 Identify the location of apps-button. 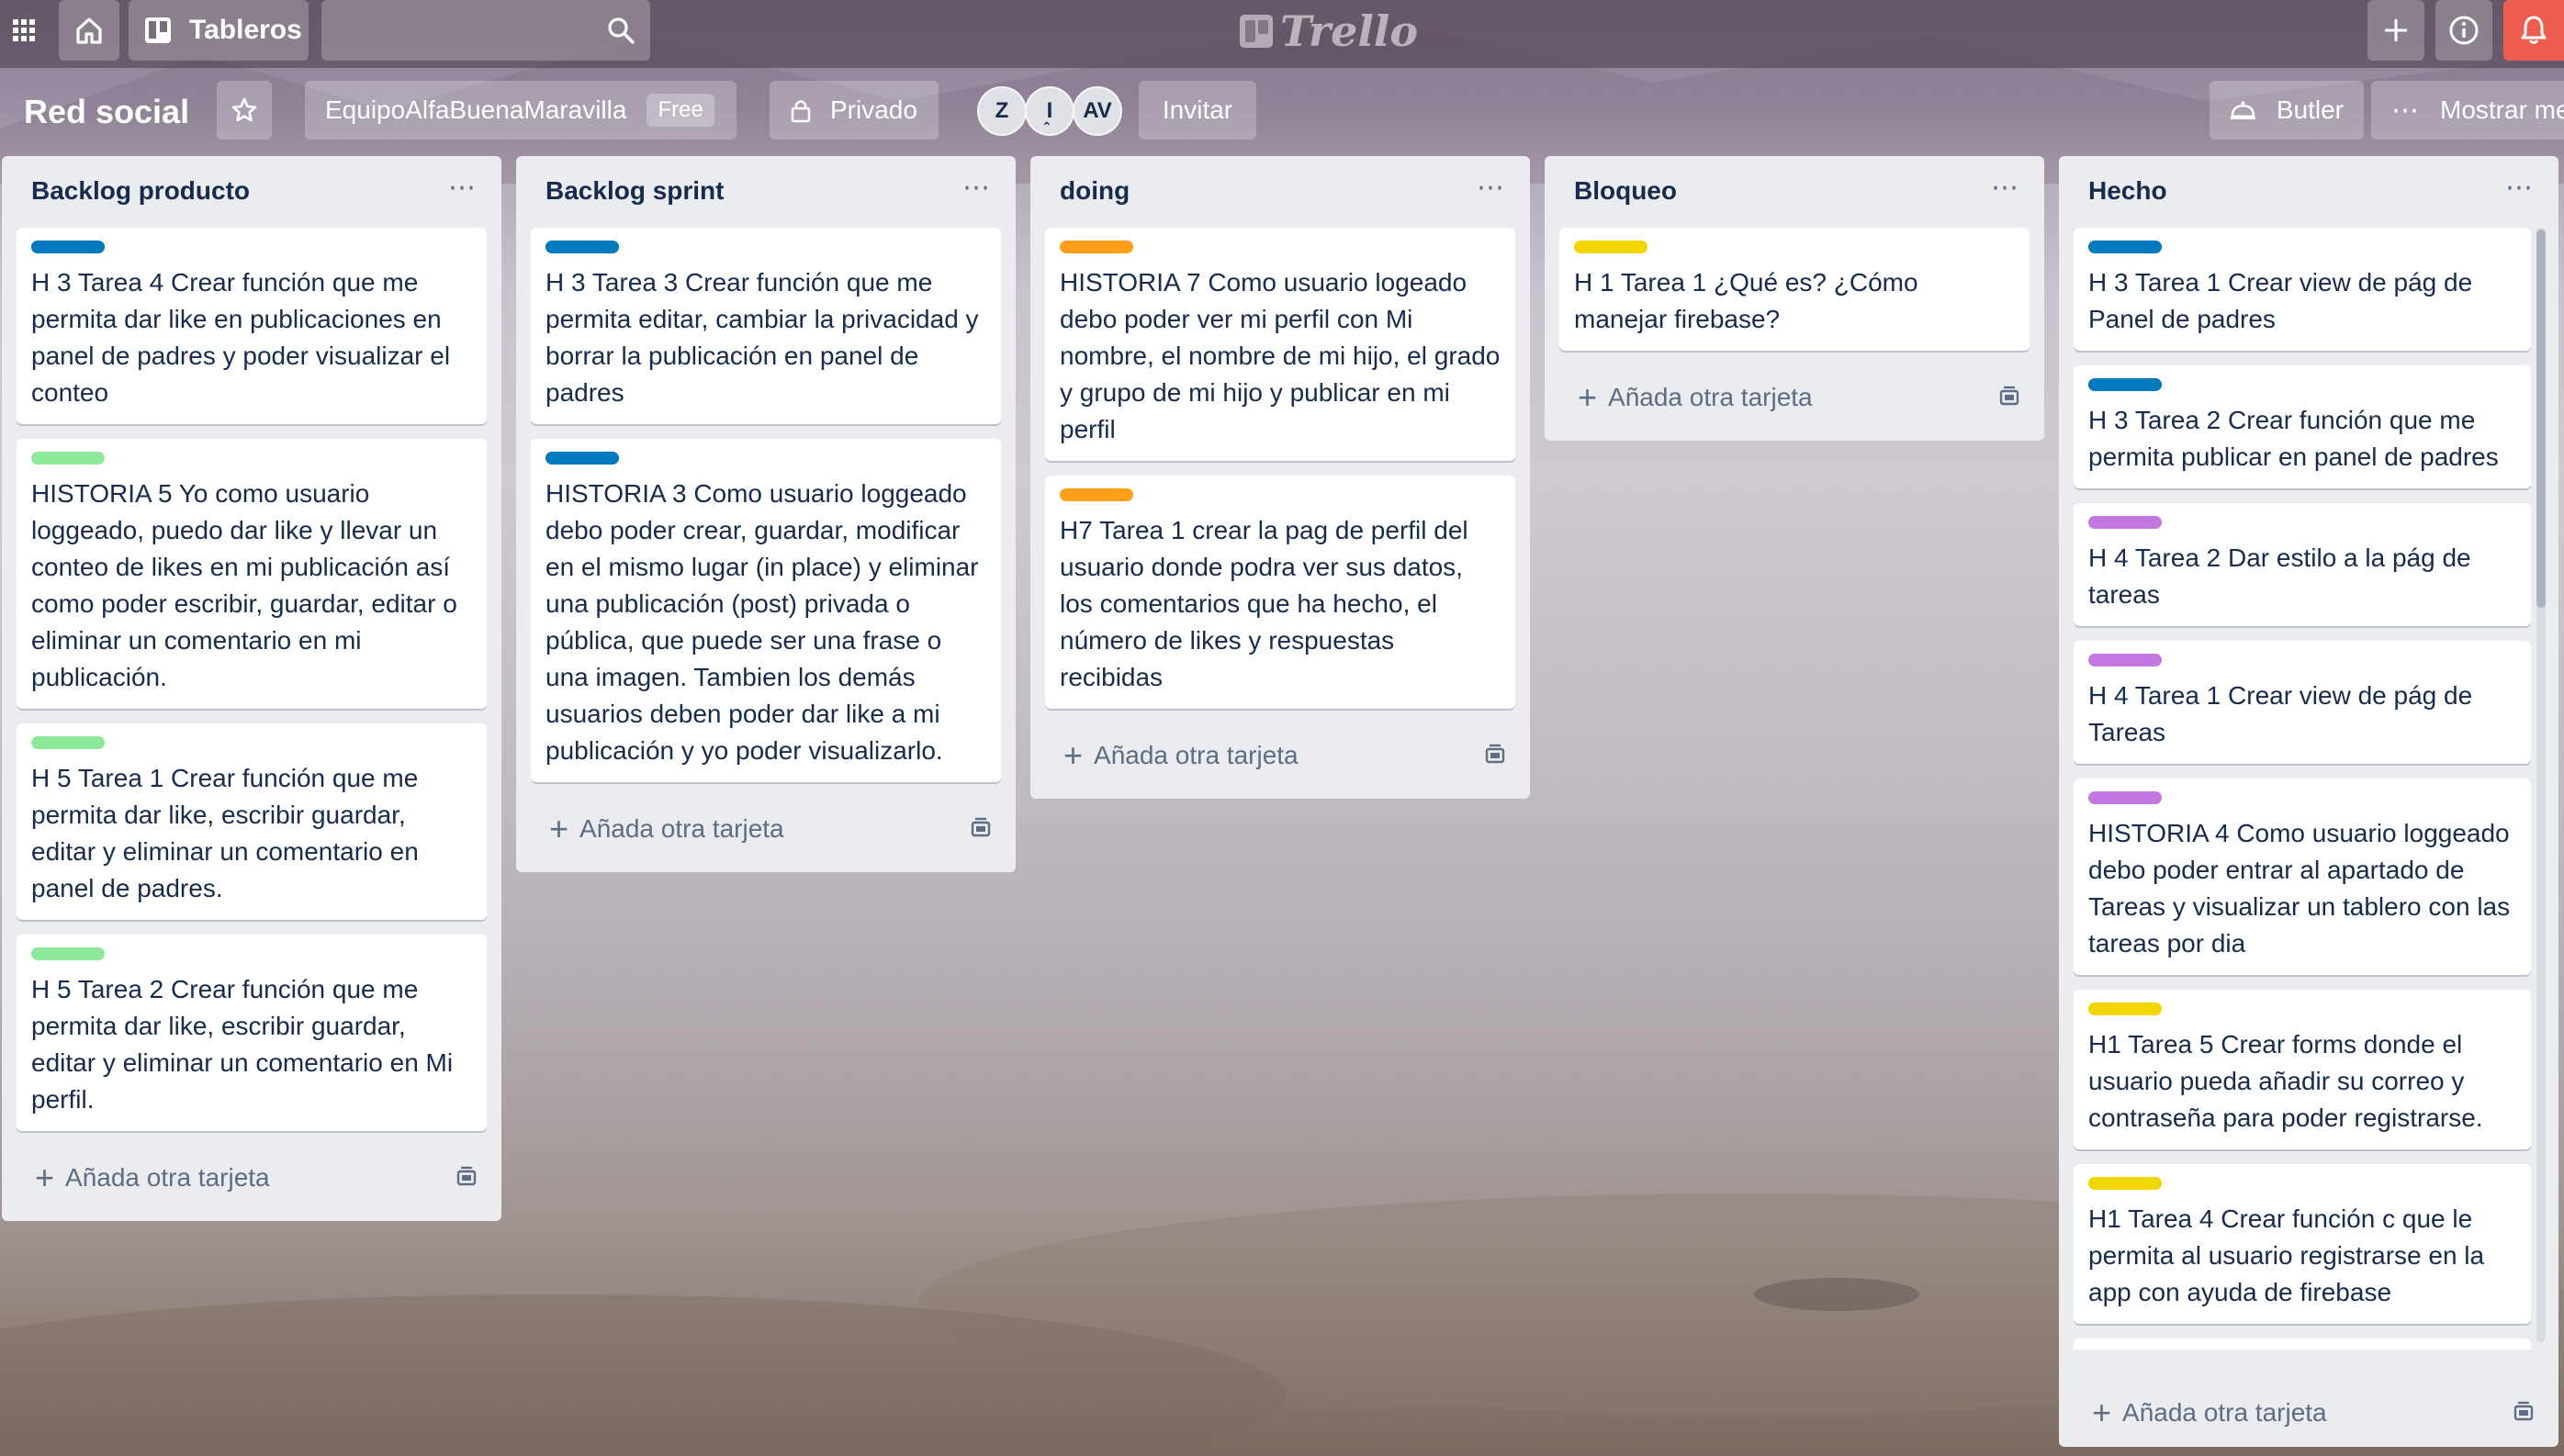
(24, 30).